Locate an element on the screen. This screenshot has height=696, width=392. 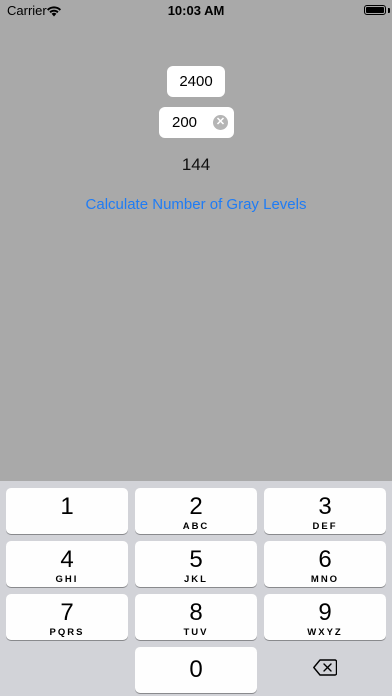
key-6-number: 6 is located at coordinates (325, 559).